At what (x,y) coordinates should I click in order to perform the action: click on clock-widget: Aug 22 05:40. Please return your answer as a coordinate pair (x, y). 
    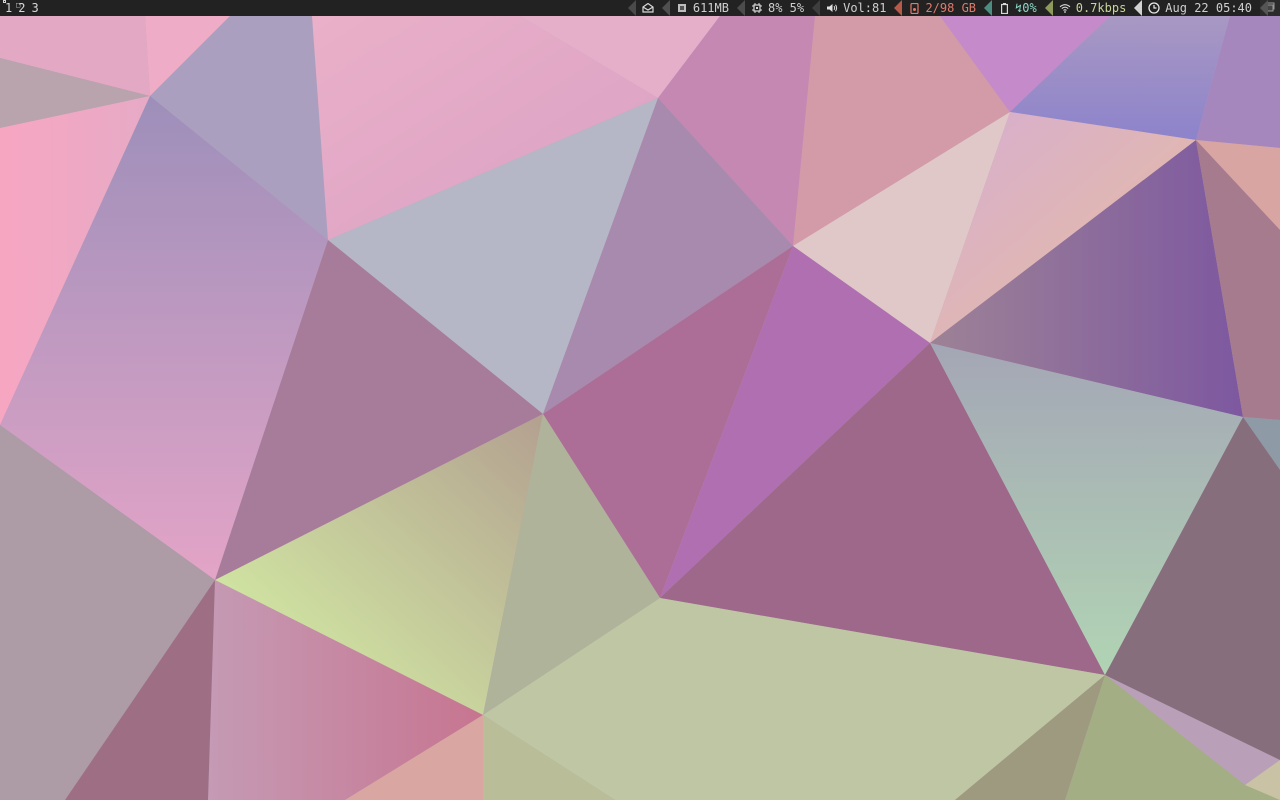
    Looking at the image, I should click on (1197, 8).